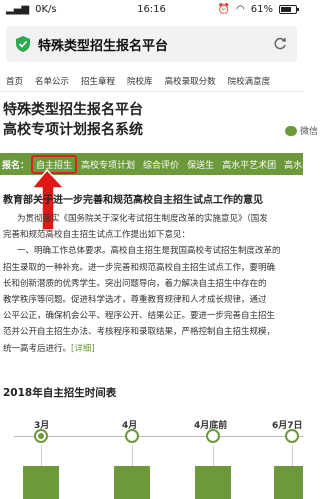 This screenshot has height=499, width=320. I want to click on article-line: 招生录取的一种补充。进一步完善和规范高校自主招生试点工作，要明确, so click(139, 267).